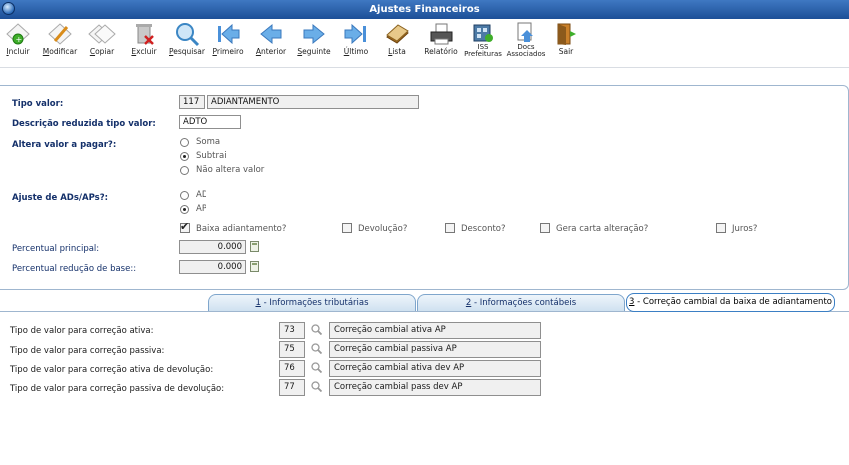 This screenshot has width=849, height=465. What do you see at coordinates (545, 228) in the screenshot?
I see `gera-carta-checkbox` at bounding box center [545, 228].